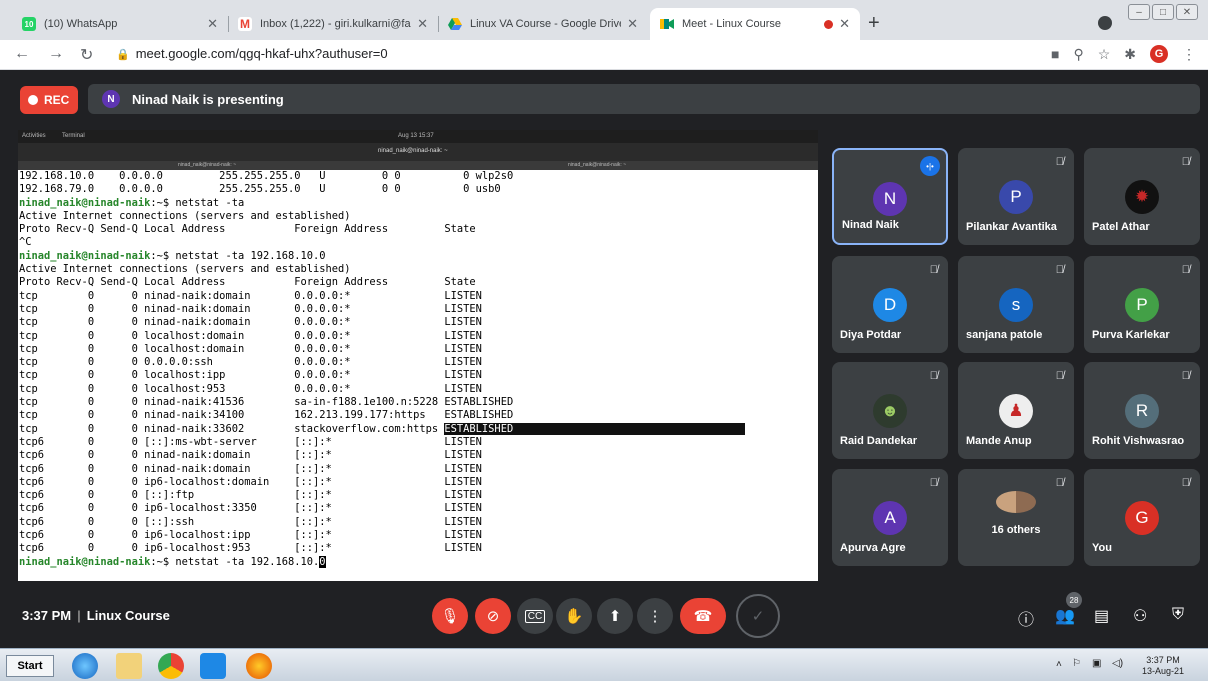  I want to click on joker-icon: ☻, so click(890, 411).